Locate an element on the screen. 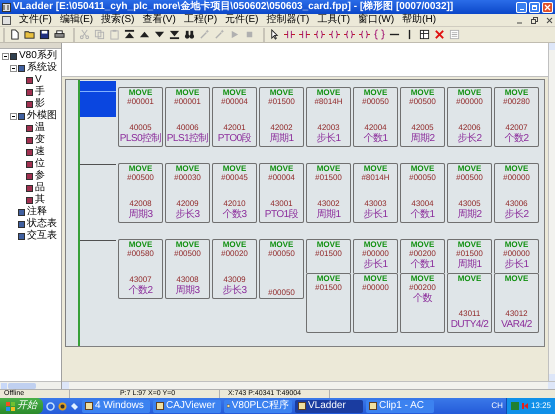 The width and height of the screenshot is (555, 414). function-block: MOVE #00000 43006 步长2 is located at coordinates (516, 193).